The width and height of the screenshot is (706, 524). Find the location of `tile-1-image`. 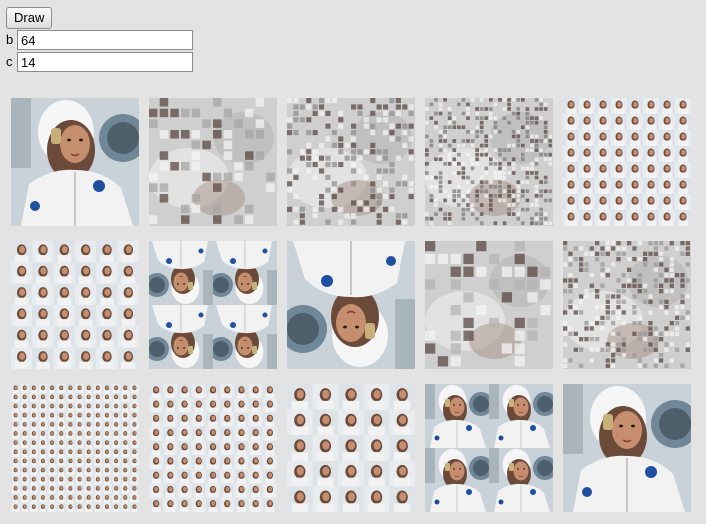

tile-1-image is located at coordinates (75, 162).